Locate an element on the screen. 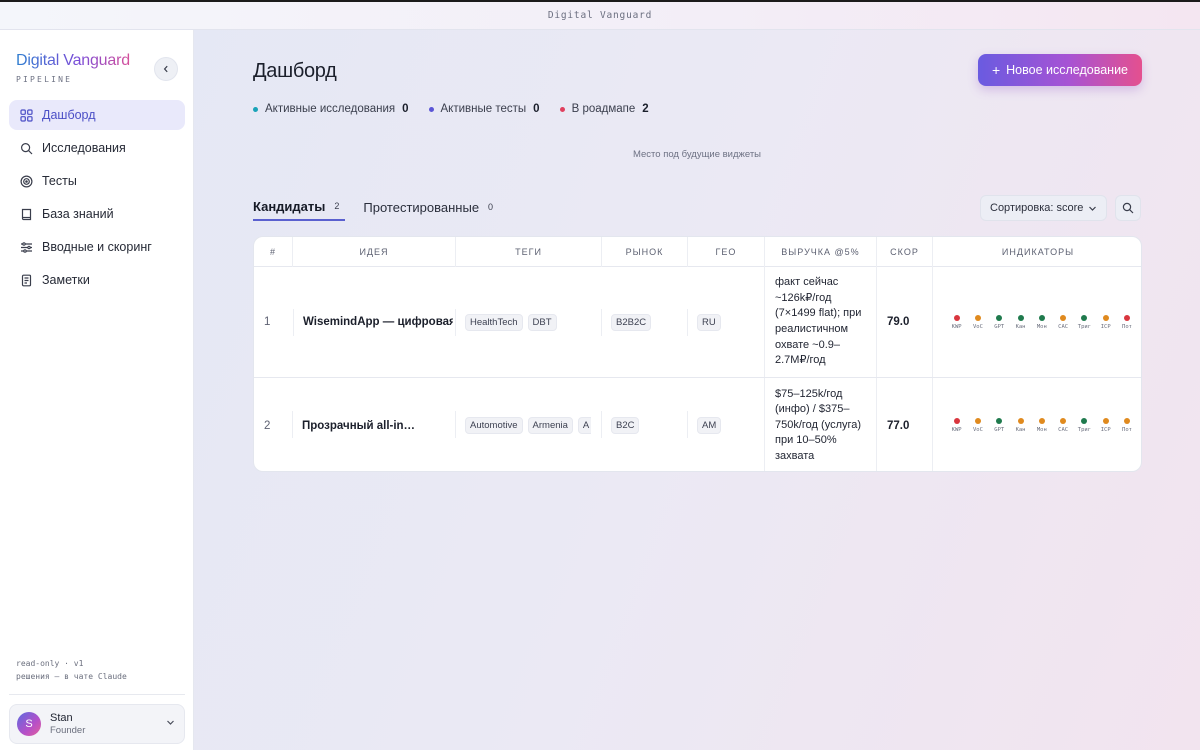  sidebar-item-inputs-scoring: Вводные и скоринг is located at coordinates (97, 247).